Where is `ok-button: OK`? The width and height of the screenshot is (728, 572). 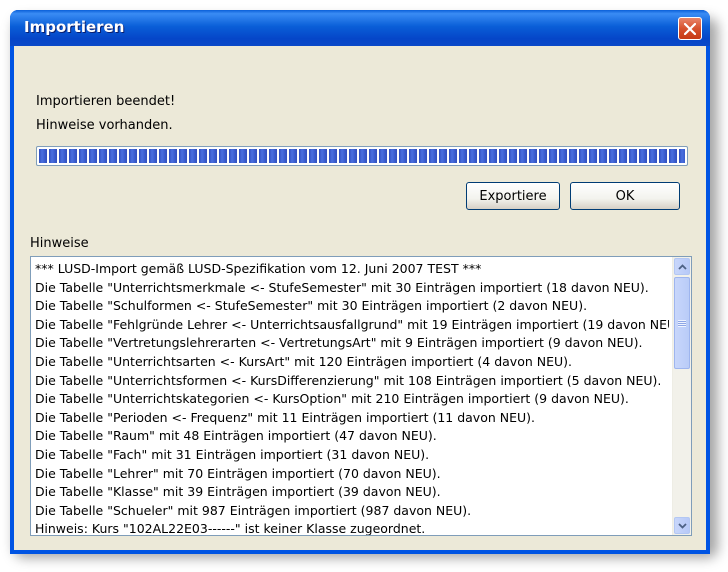 ok-button: OK is located at coordinates (625, 196).